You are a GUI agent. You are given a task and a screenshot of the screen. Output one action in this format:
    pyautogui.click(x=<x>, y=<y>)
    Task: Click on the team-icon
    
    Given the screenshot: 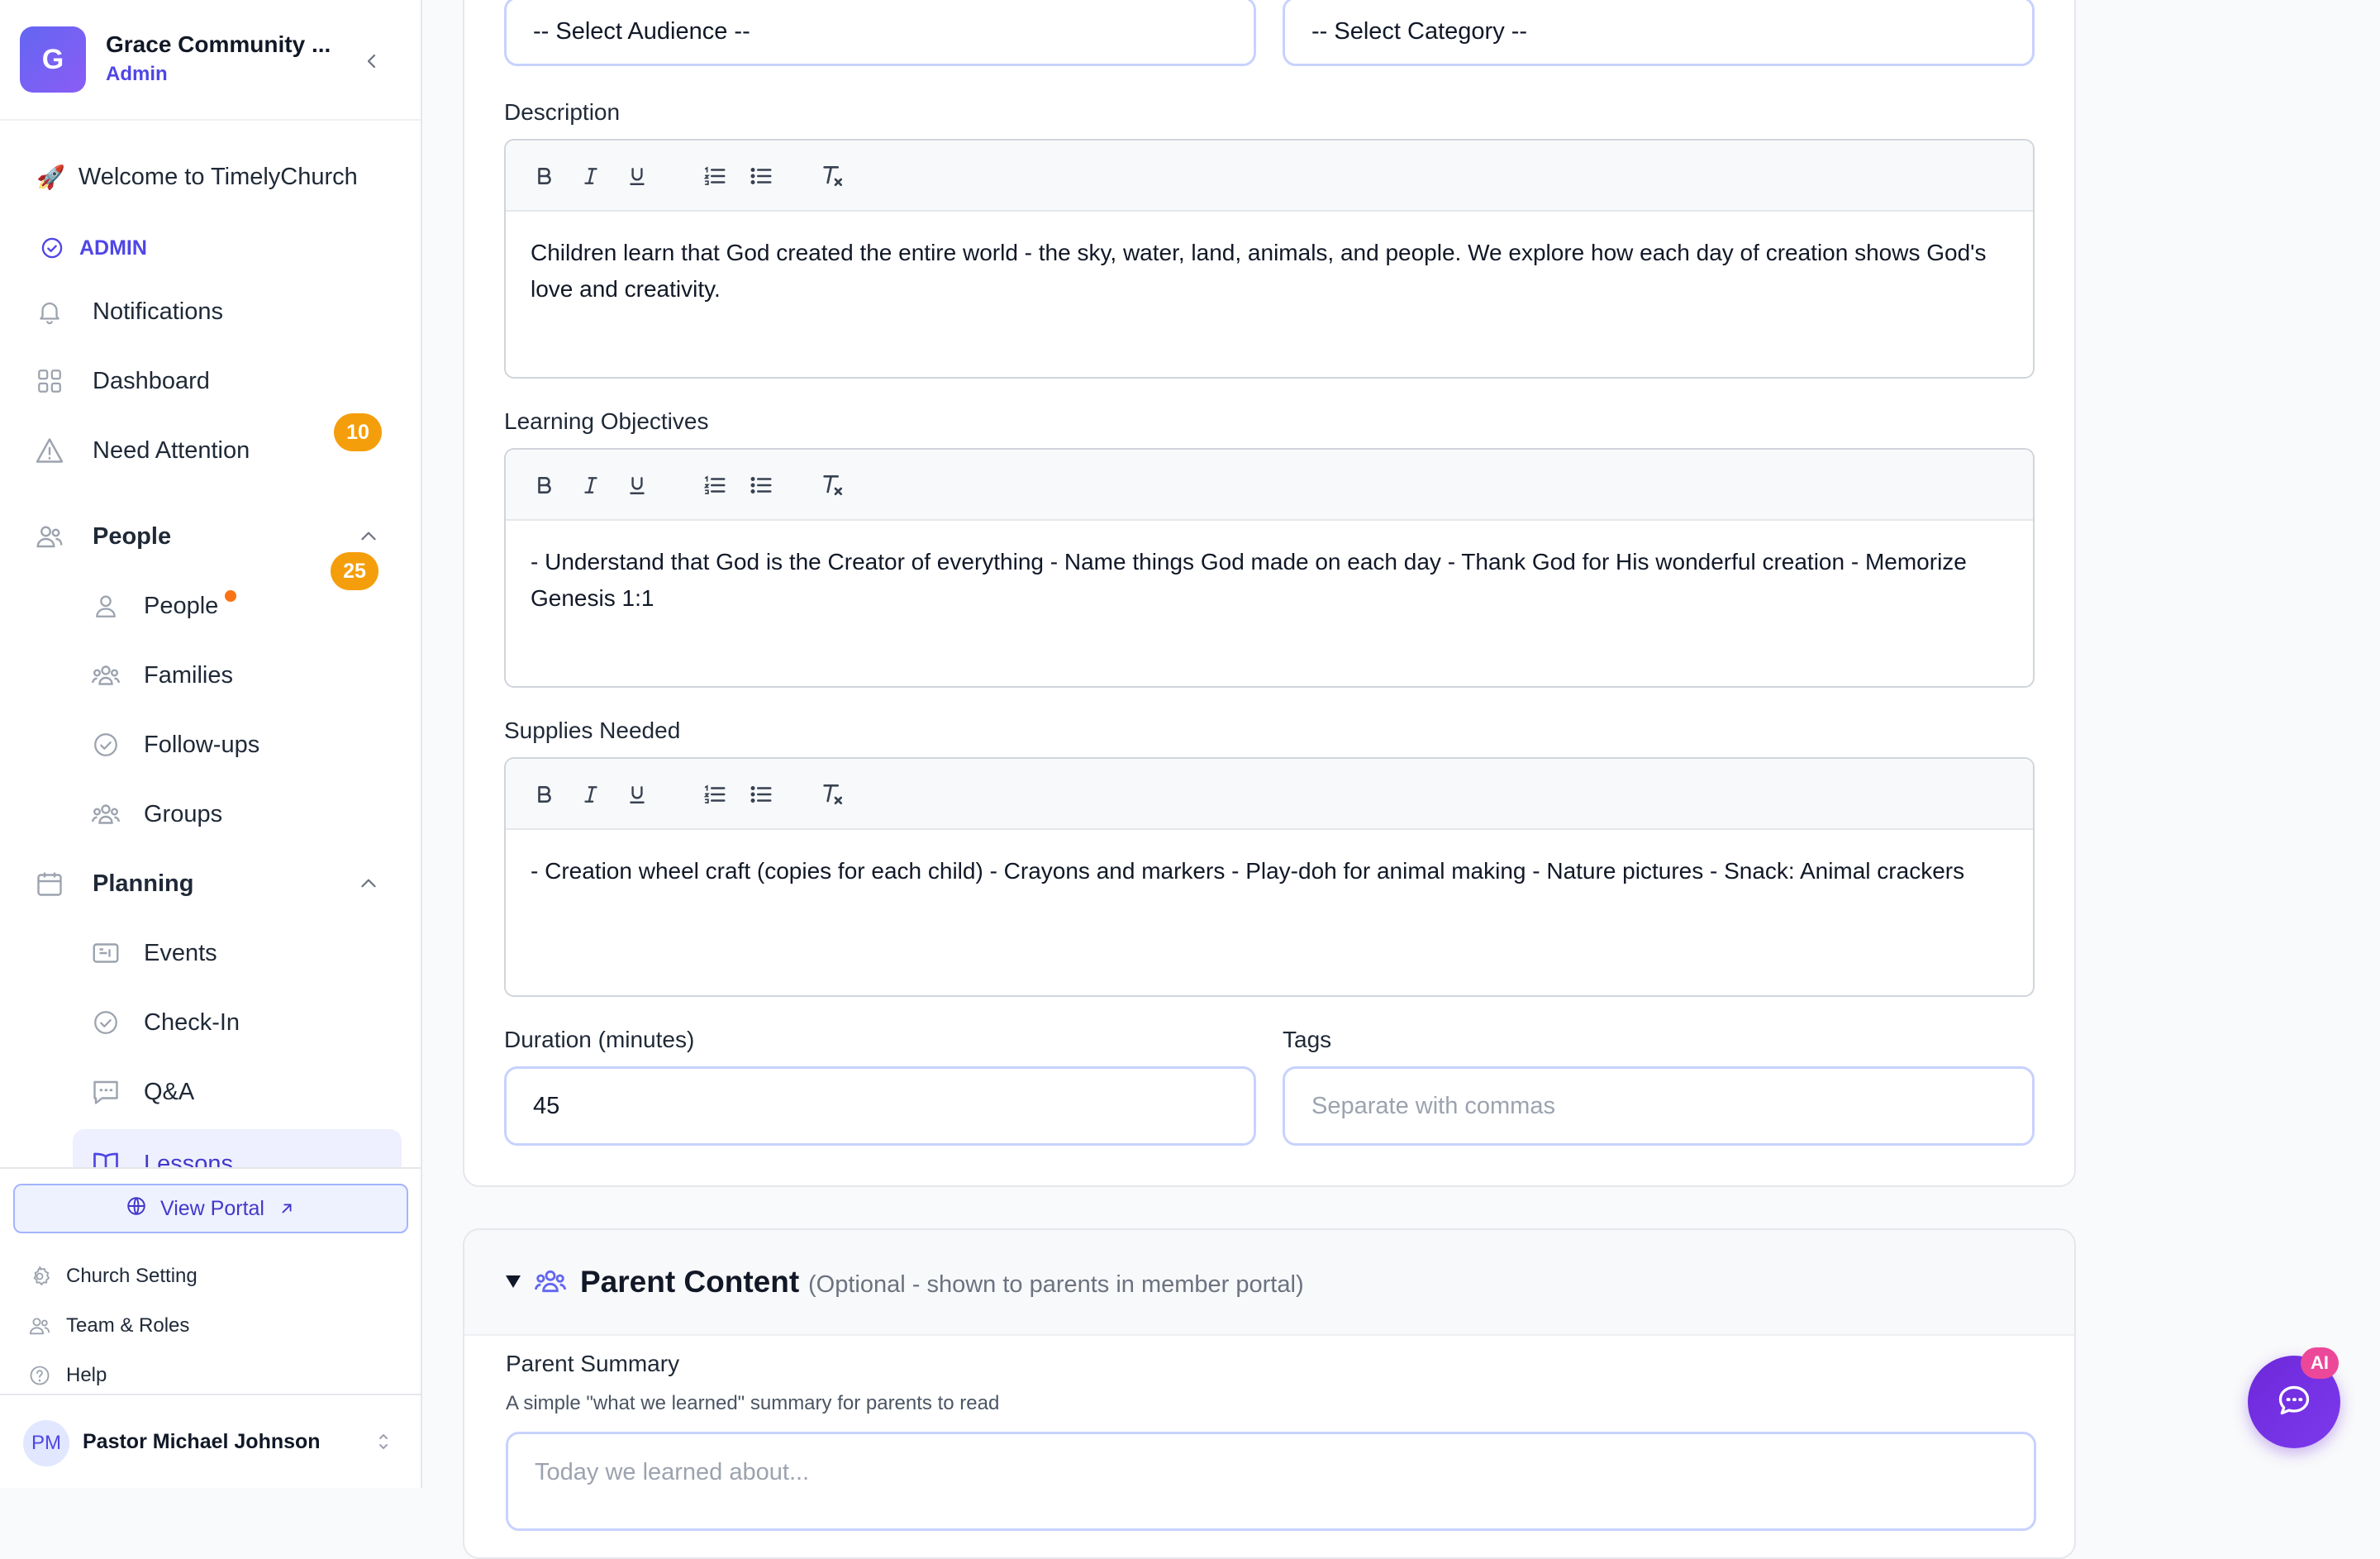 What is the action you would take?
    pyautogui.click(x=39, y=1326)
    